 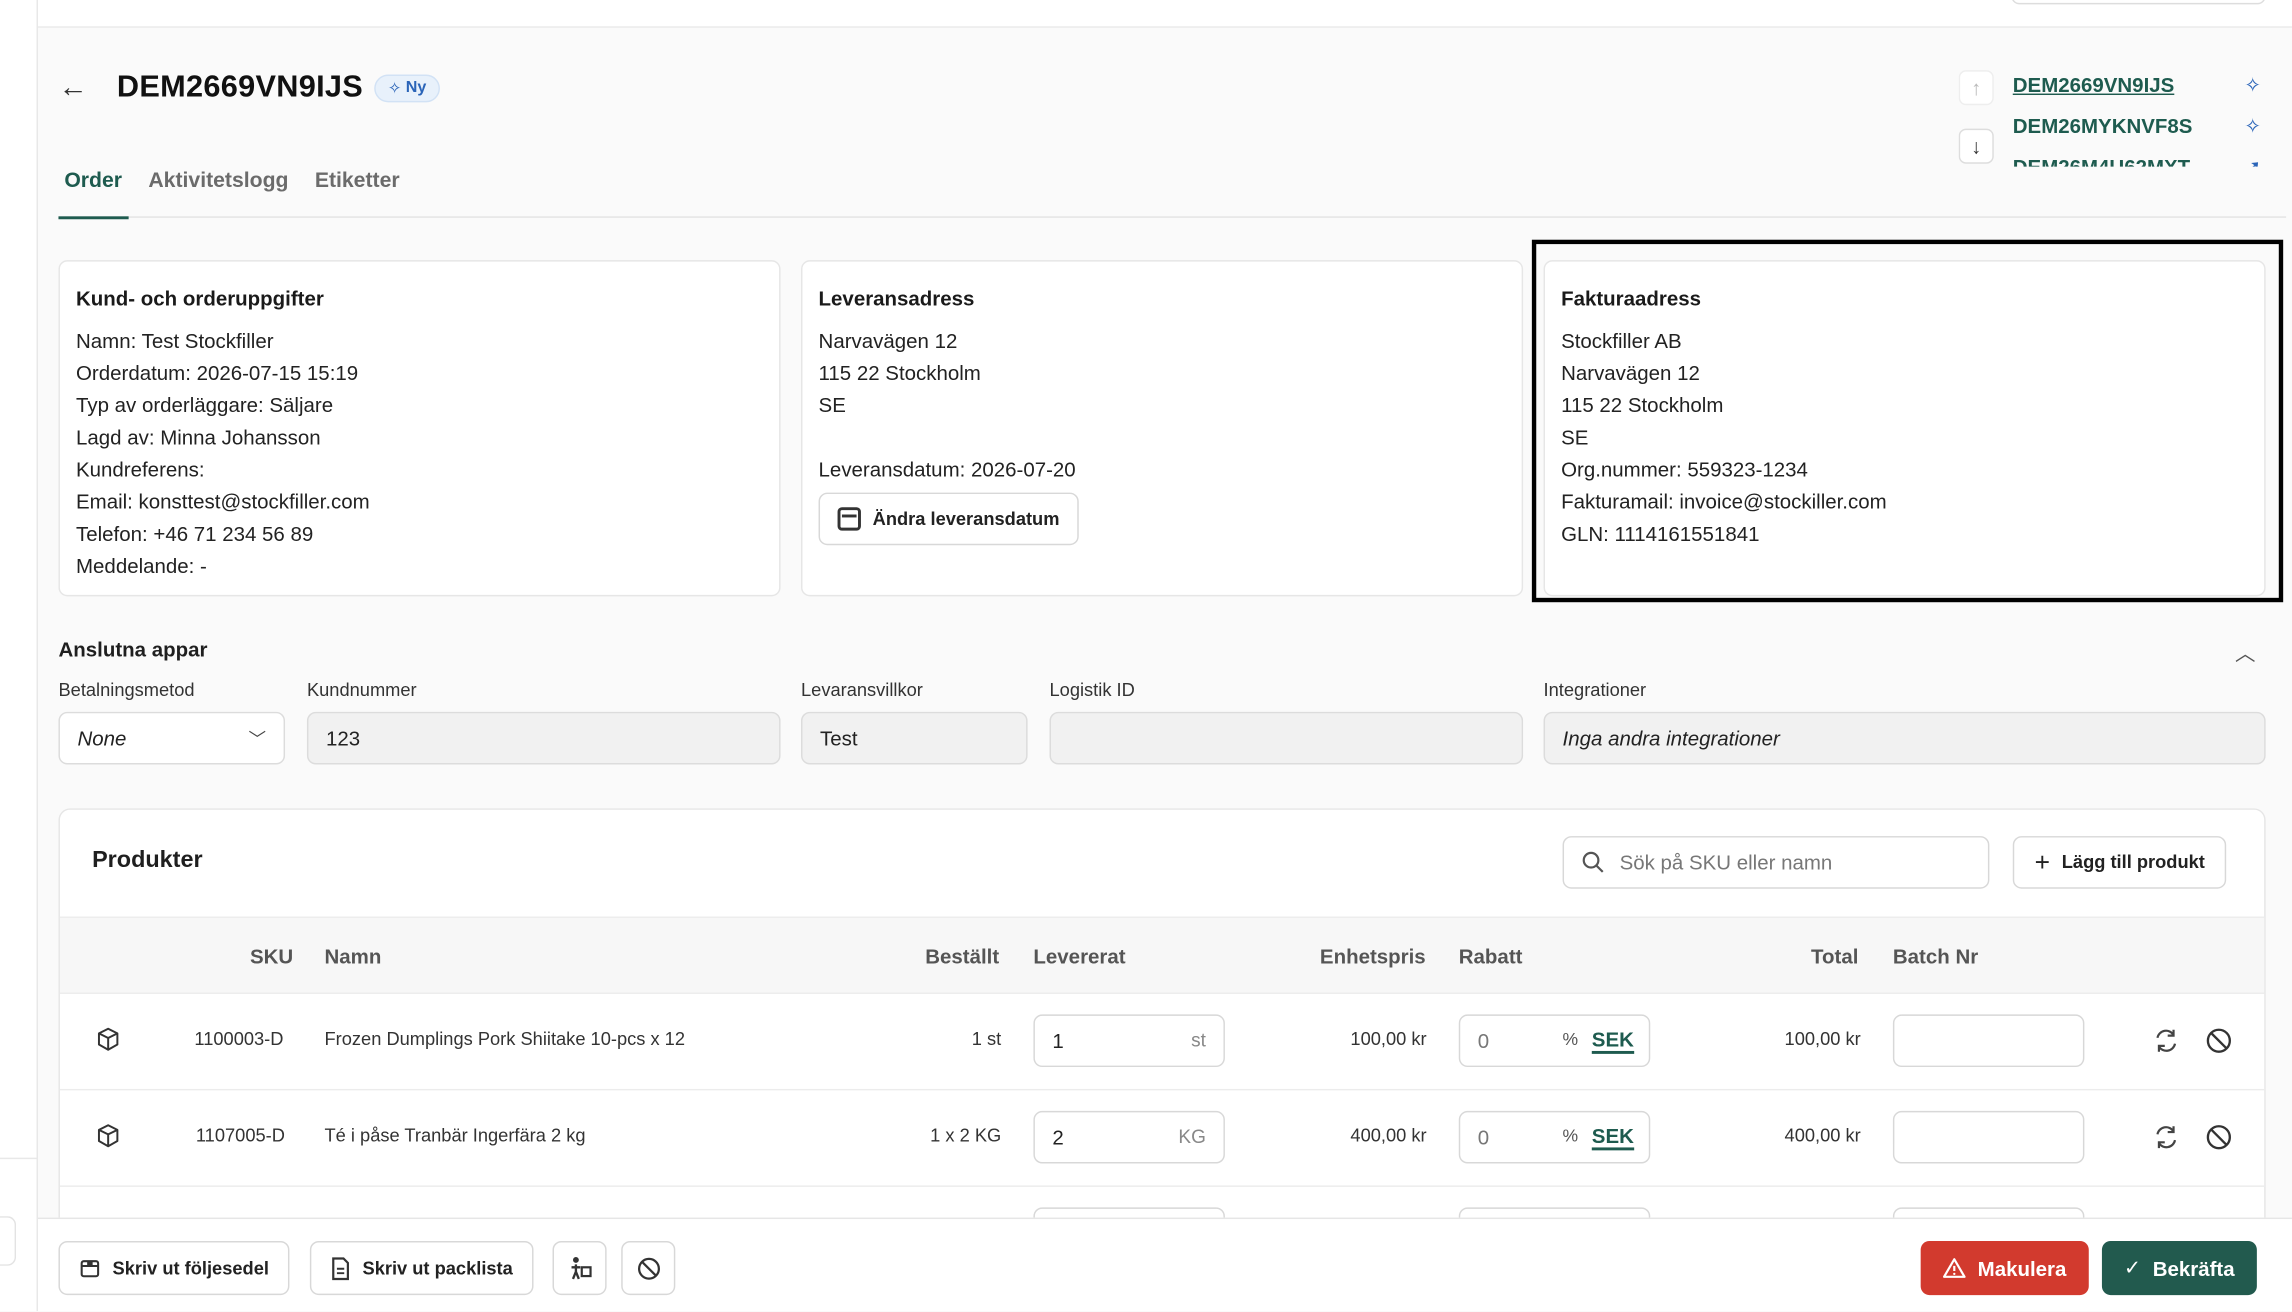 I want to click on payment-method-select: None ﹀, so click(x=172, y=738).